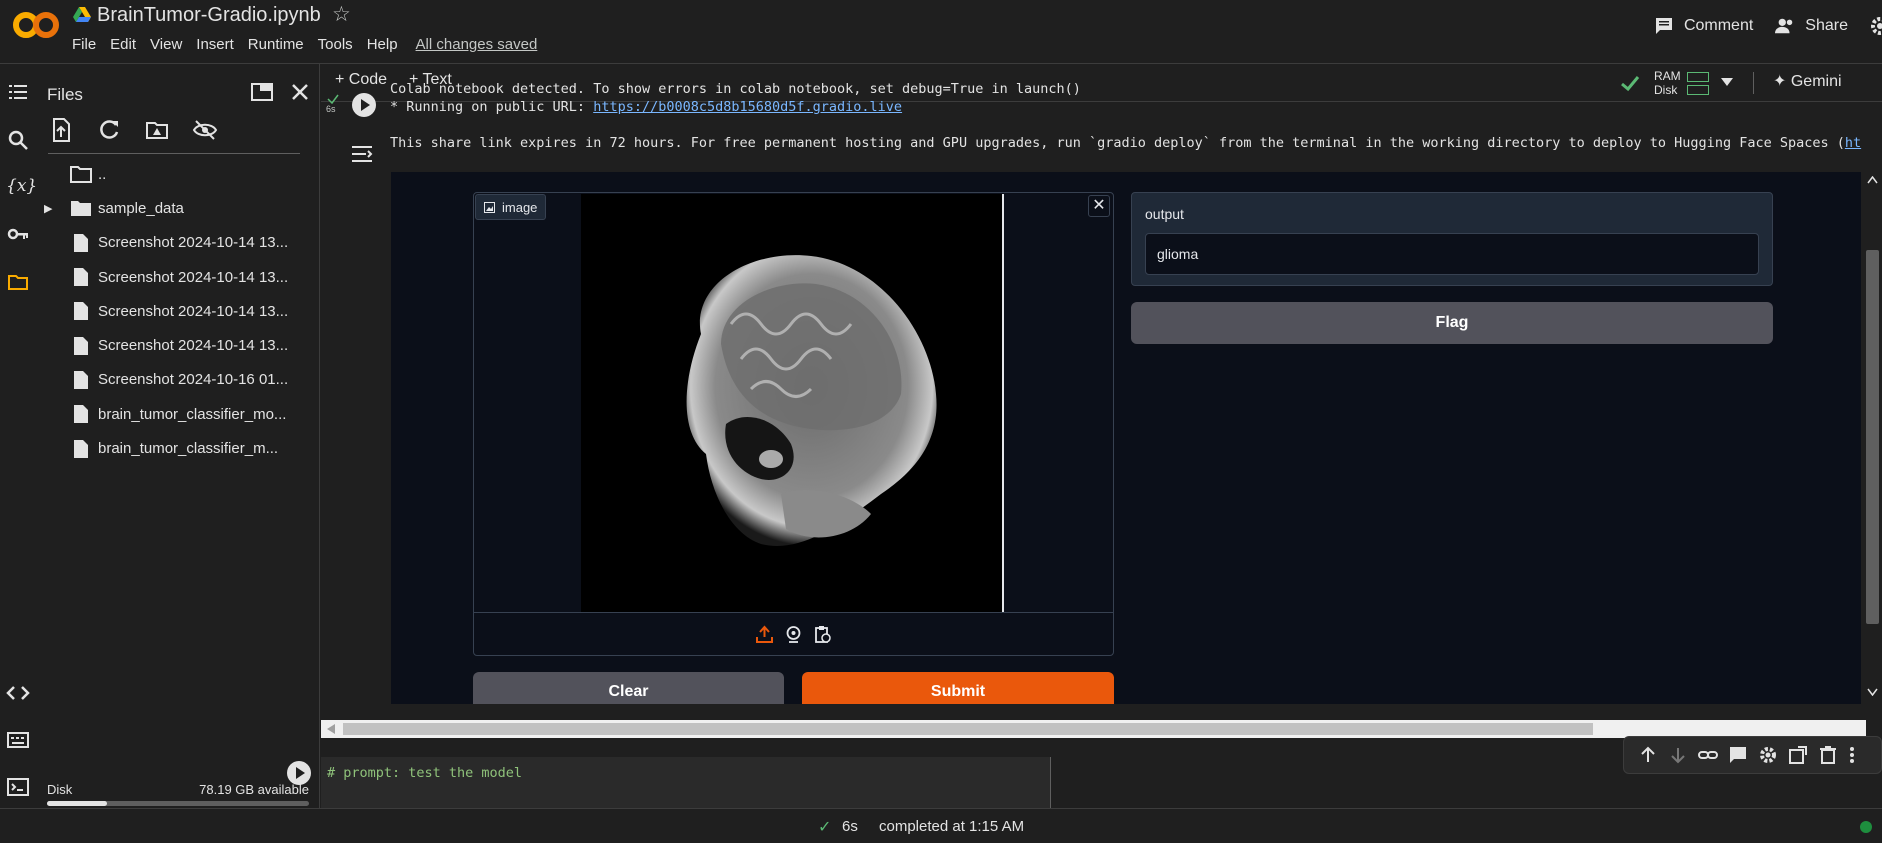 Image resolution: width=1882 pixels, height=843 pixels. I want to click on menu-insert: Insert, so click(215, 44).